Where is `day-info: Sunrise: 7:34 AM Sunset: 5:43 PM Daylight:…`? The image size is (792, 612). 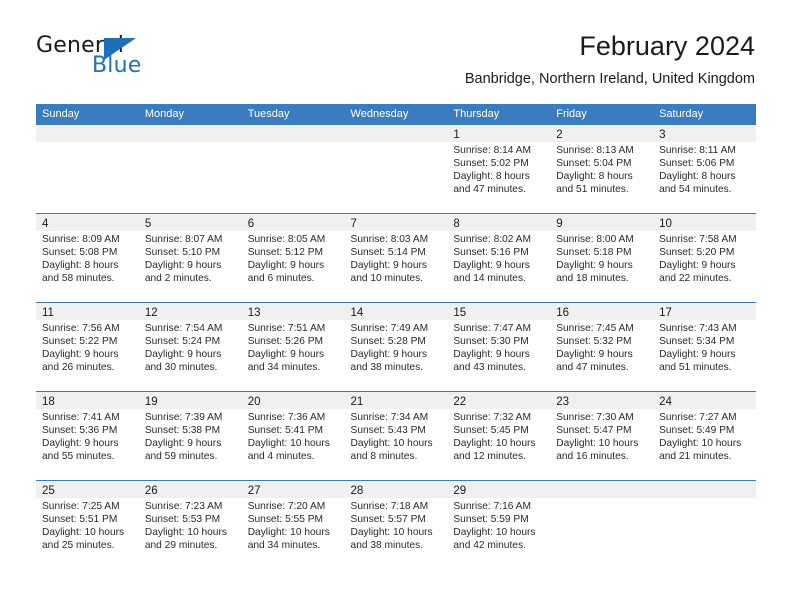 day-info: Sunrise: 7:34 AM Sunset: 5:43 PM Daylight:… is located at coordinates (396, 436).